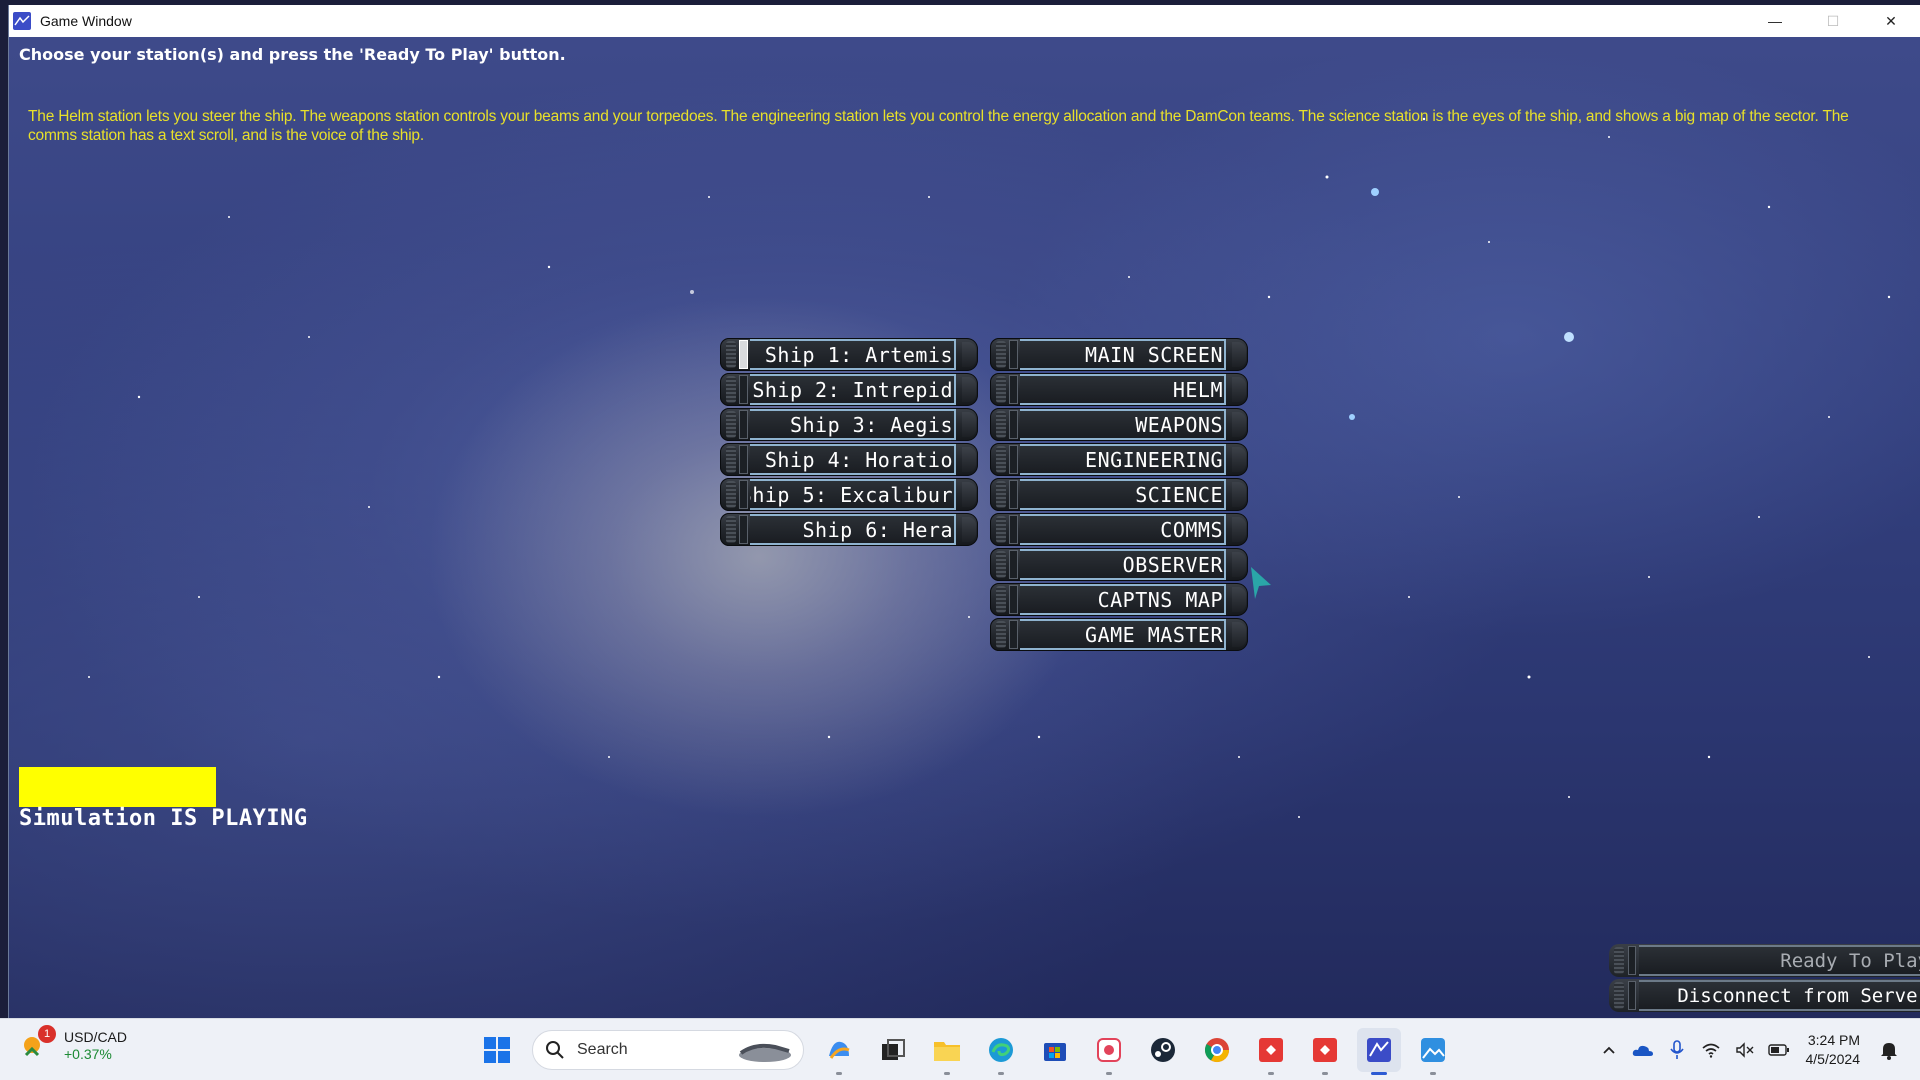  I want to click on chevron-up-icon, so click(1609, 1050).